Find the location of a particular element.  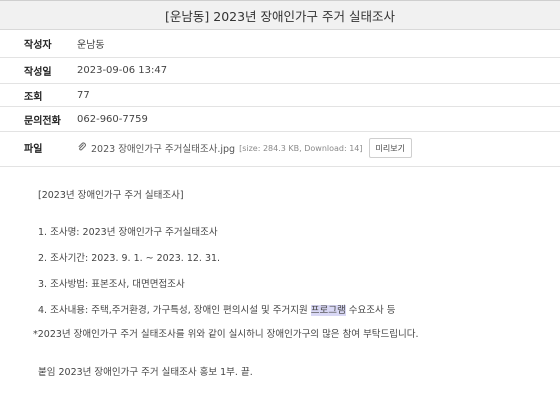

content-heading: [2023년 장애인가구 주거 실태조사] is located at coordinates (111, 195).